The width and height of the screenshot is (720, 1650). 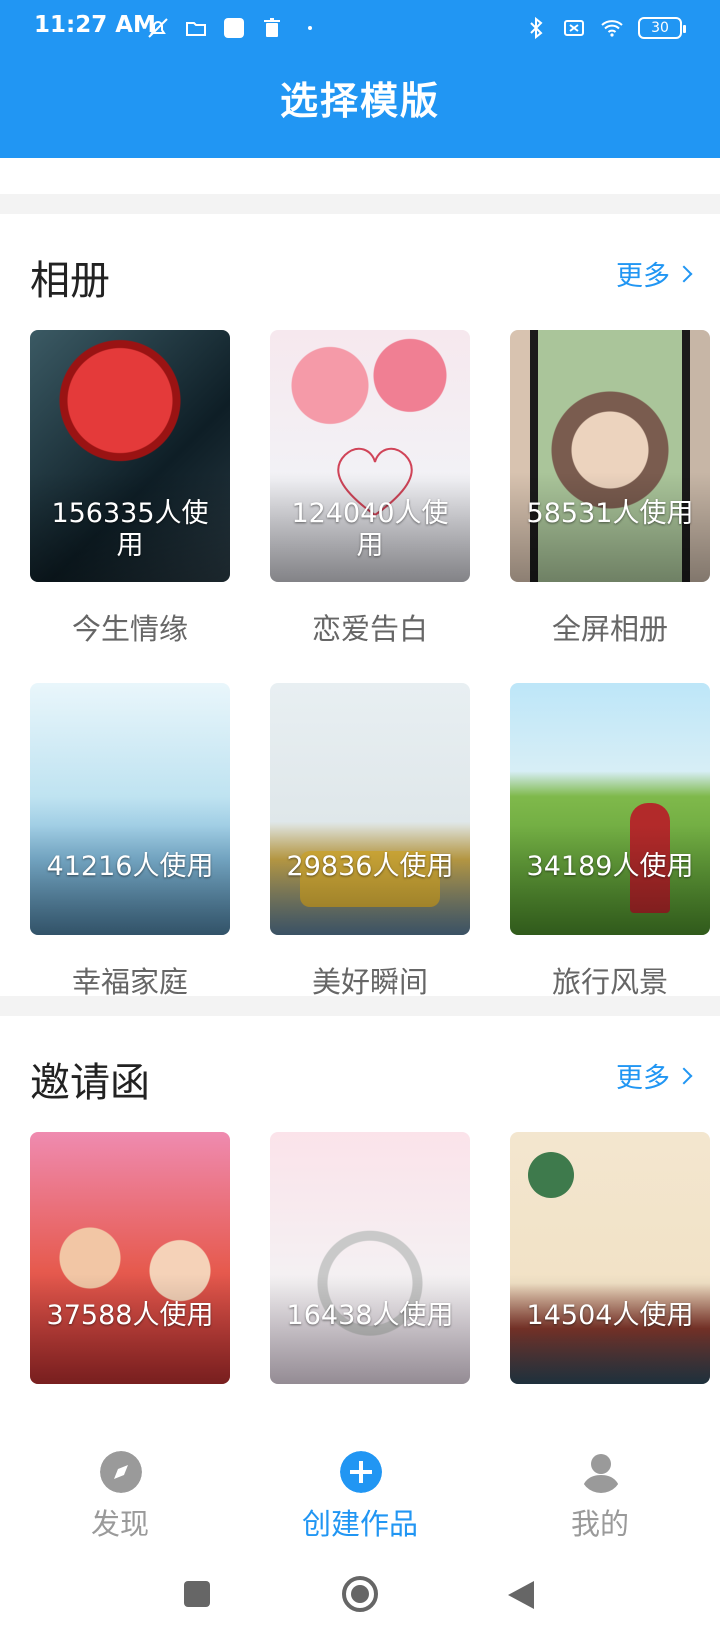 I want to click on app-header: 11:27 AM 30 选择模版, so click(x=360, y=79).